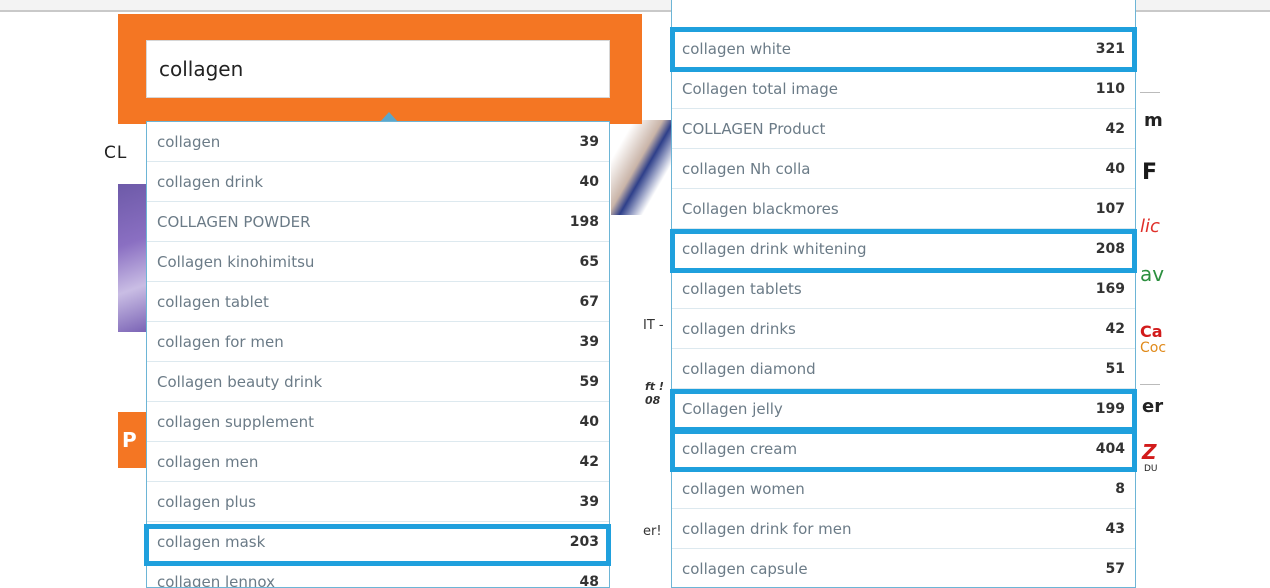 This screenshot has height=588, width=1270. What do you see at coordinates (1110, 248) in the screenshot?
I see `suggestion-count: 208` at bounding box center [1110, 248].